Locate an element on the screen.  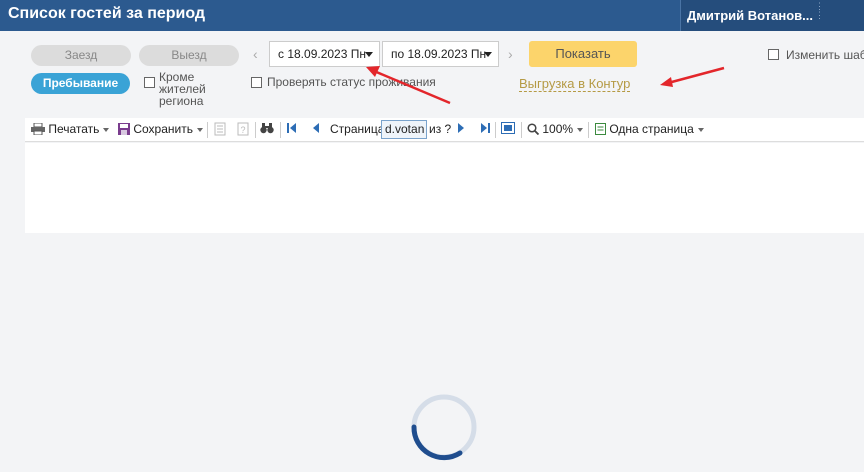
view-mode-value: Одна страница is located at coordinates (651, 129).